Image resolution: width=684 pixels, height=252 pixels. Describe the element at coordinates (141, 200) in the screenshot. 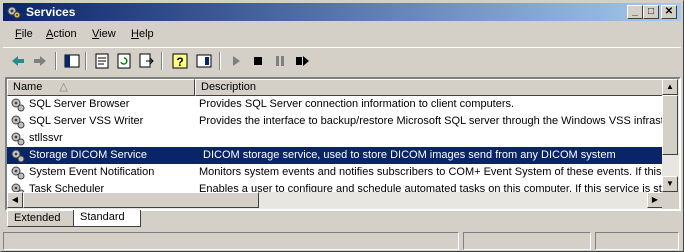

I see `horizontal-scroll-thumb` at that location.